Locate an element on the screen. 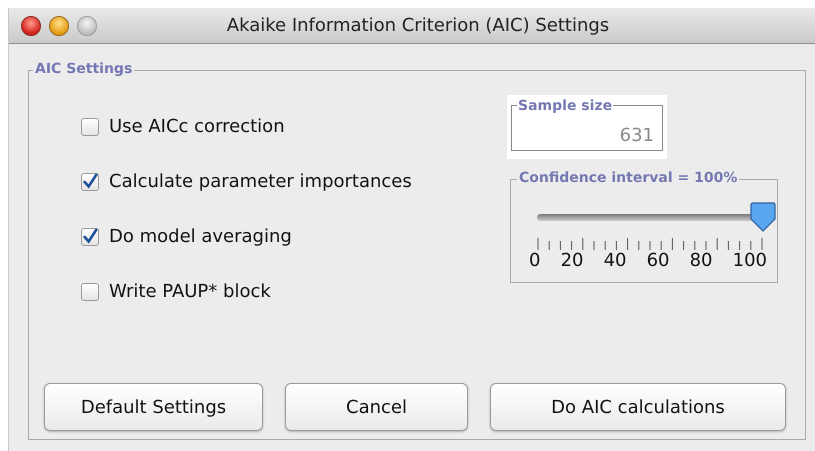 This screenshot has height=451, width=815. tick-label: 0 is located at coordinates (534, 260).